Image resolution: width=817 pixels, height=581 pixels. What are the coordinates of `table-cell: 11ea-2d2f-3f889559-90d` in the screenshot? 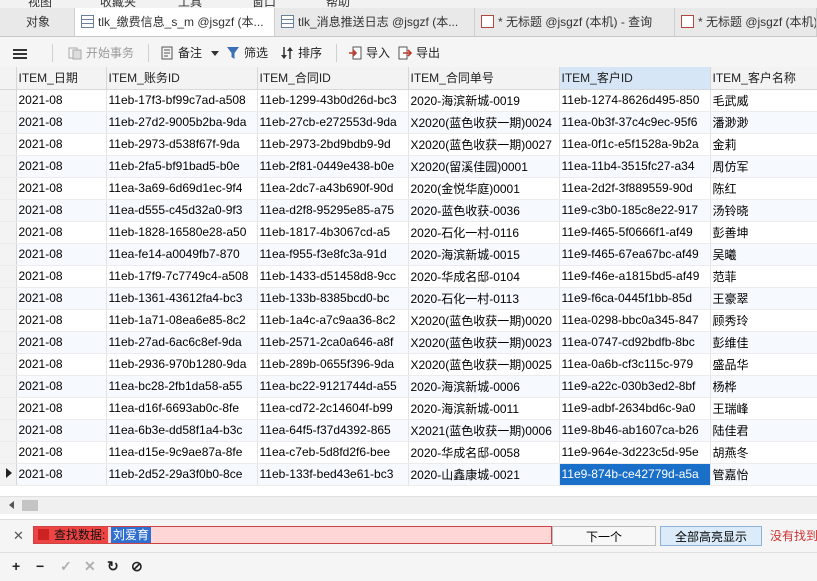 It's located at (635, 188).